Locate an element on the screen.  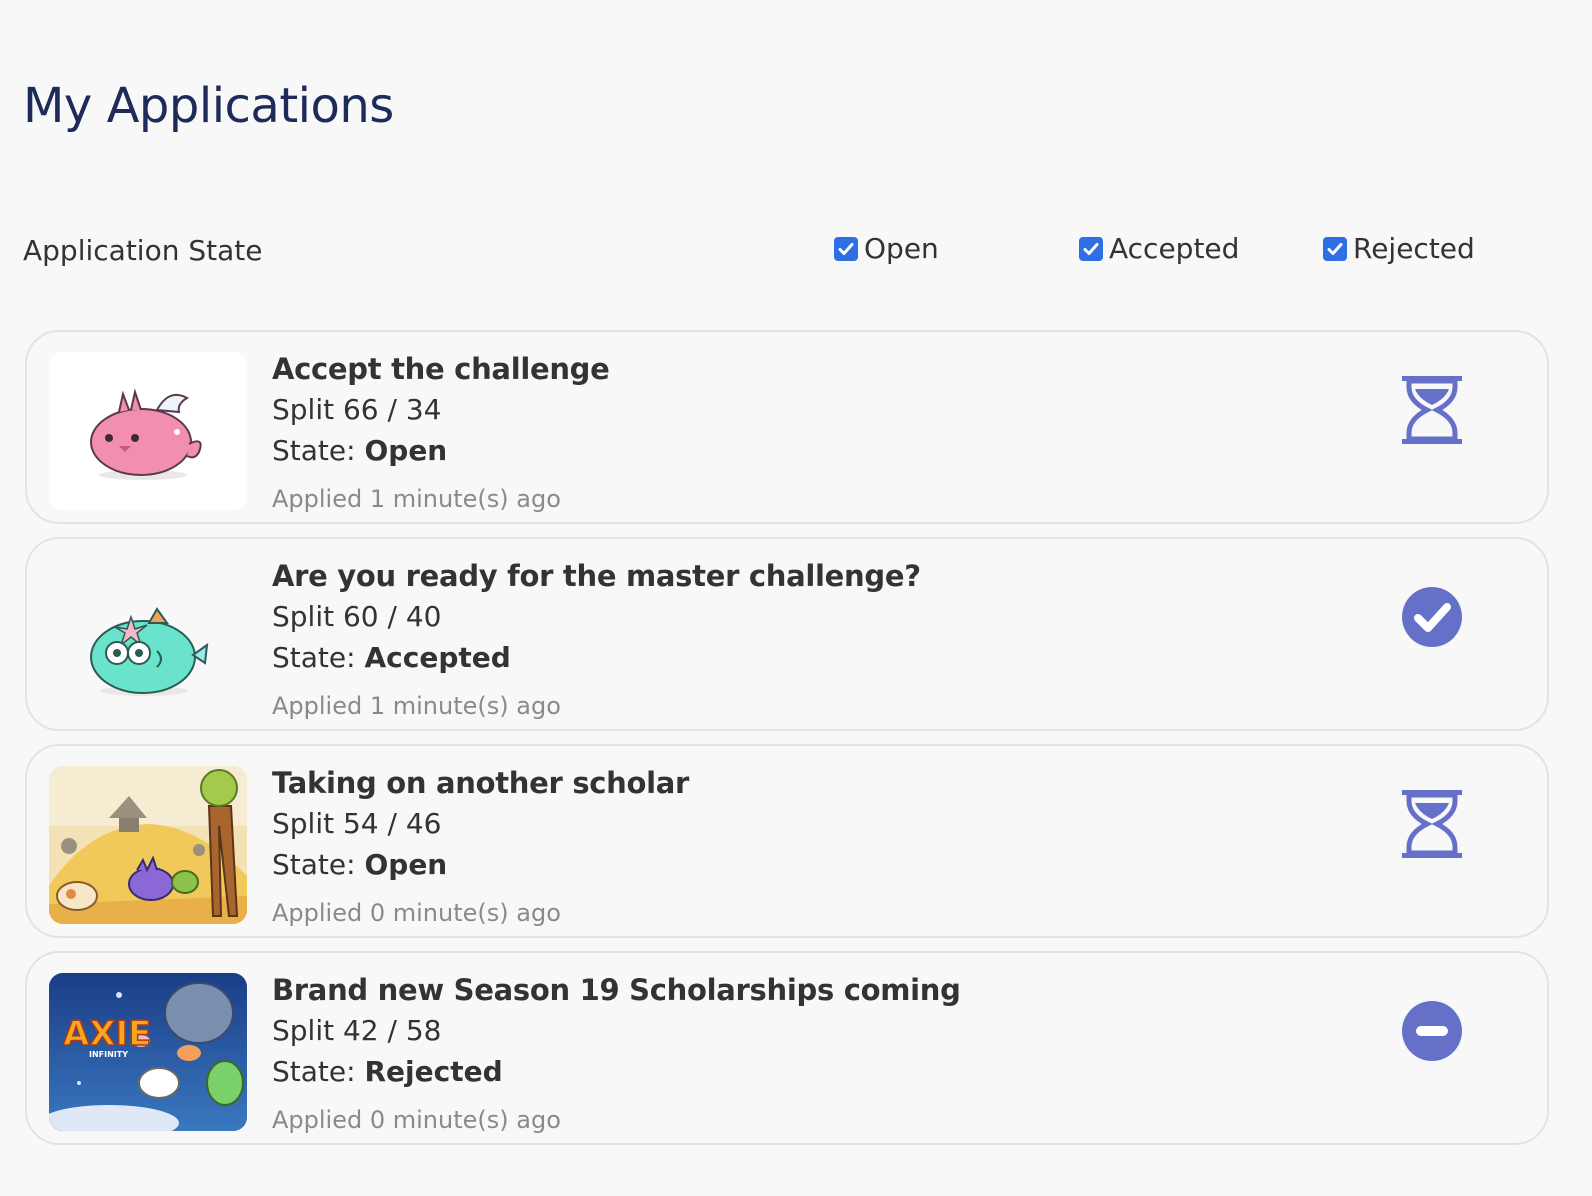
filter-rejected: Rejected is located at coordinates (1399, 248).